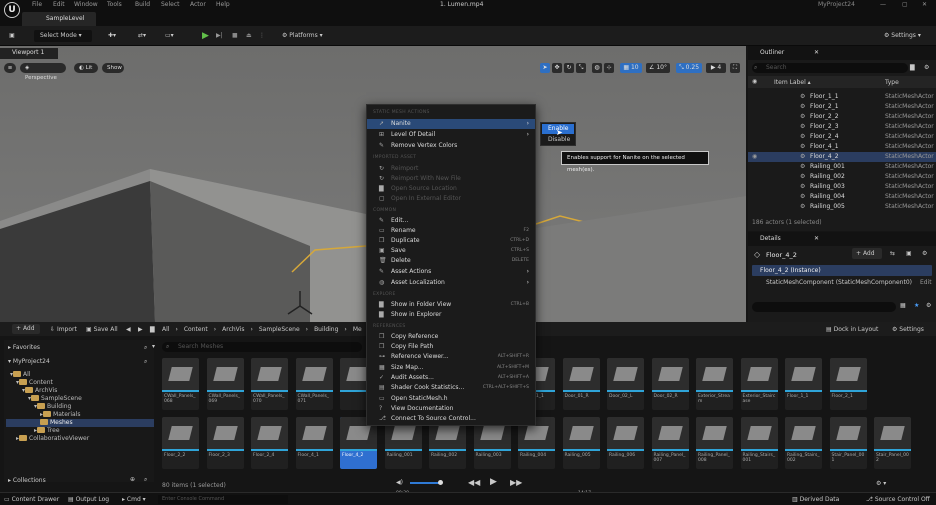 The image size is (936, 505). Describe the element at coordinates (26, 329) in the screenshot. I see `add-content-button: + Add` at that location.